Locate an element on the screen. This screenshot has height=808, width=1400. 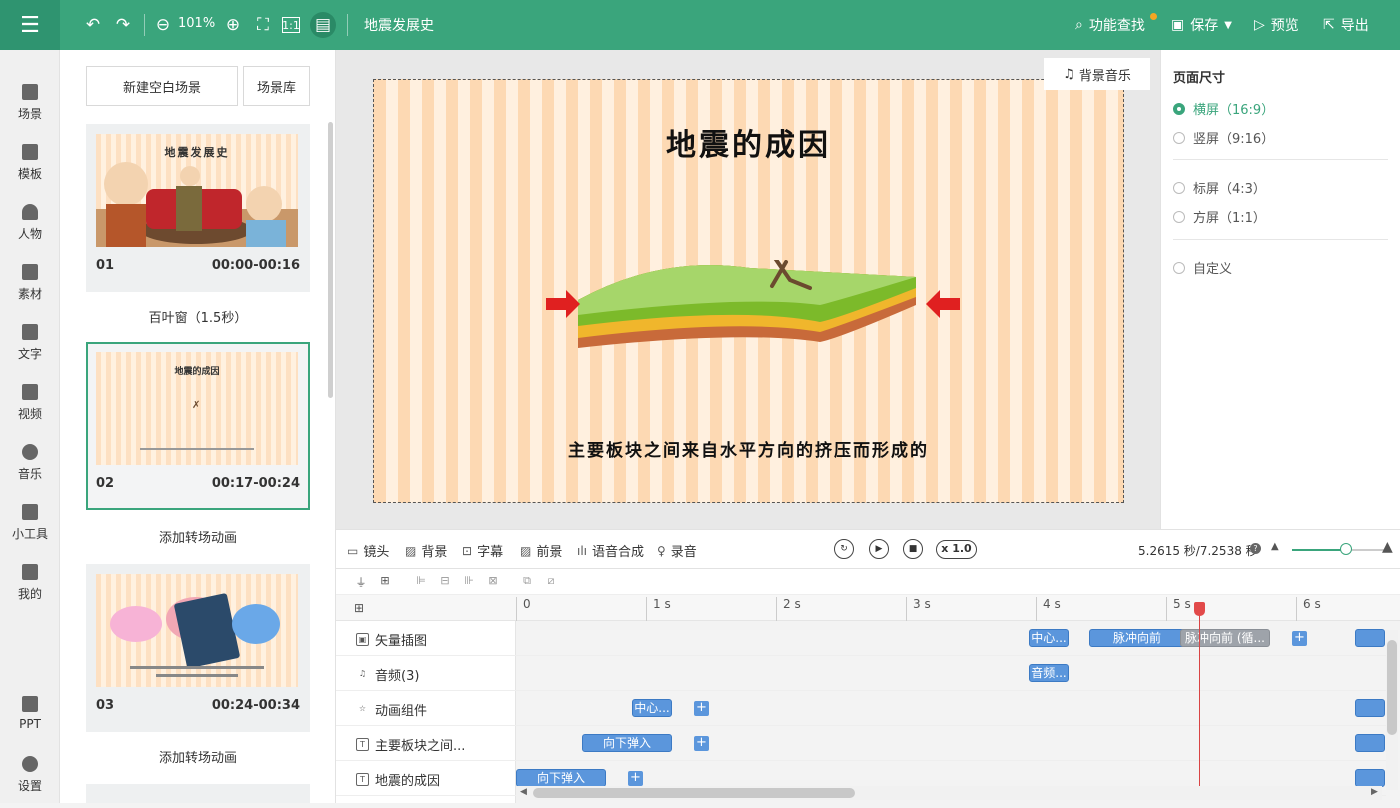
music-icon is located at coordinates (30, 452).